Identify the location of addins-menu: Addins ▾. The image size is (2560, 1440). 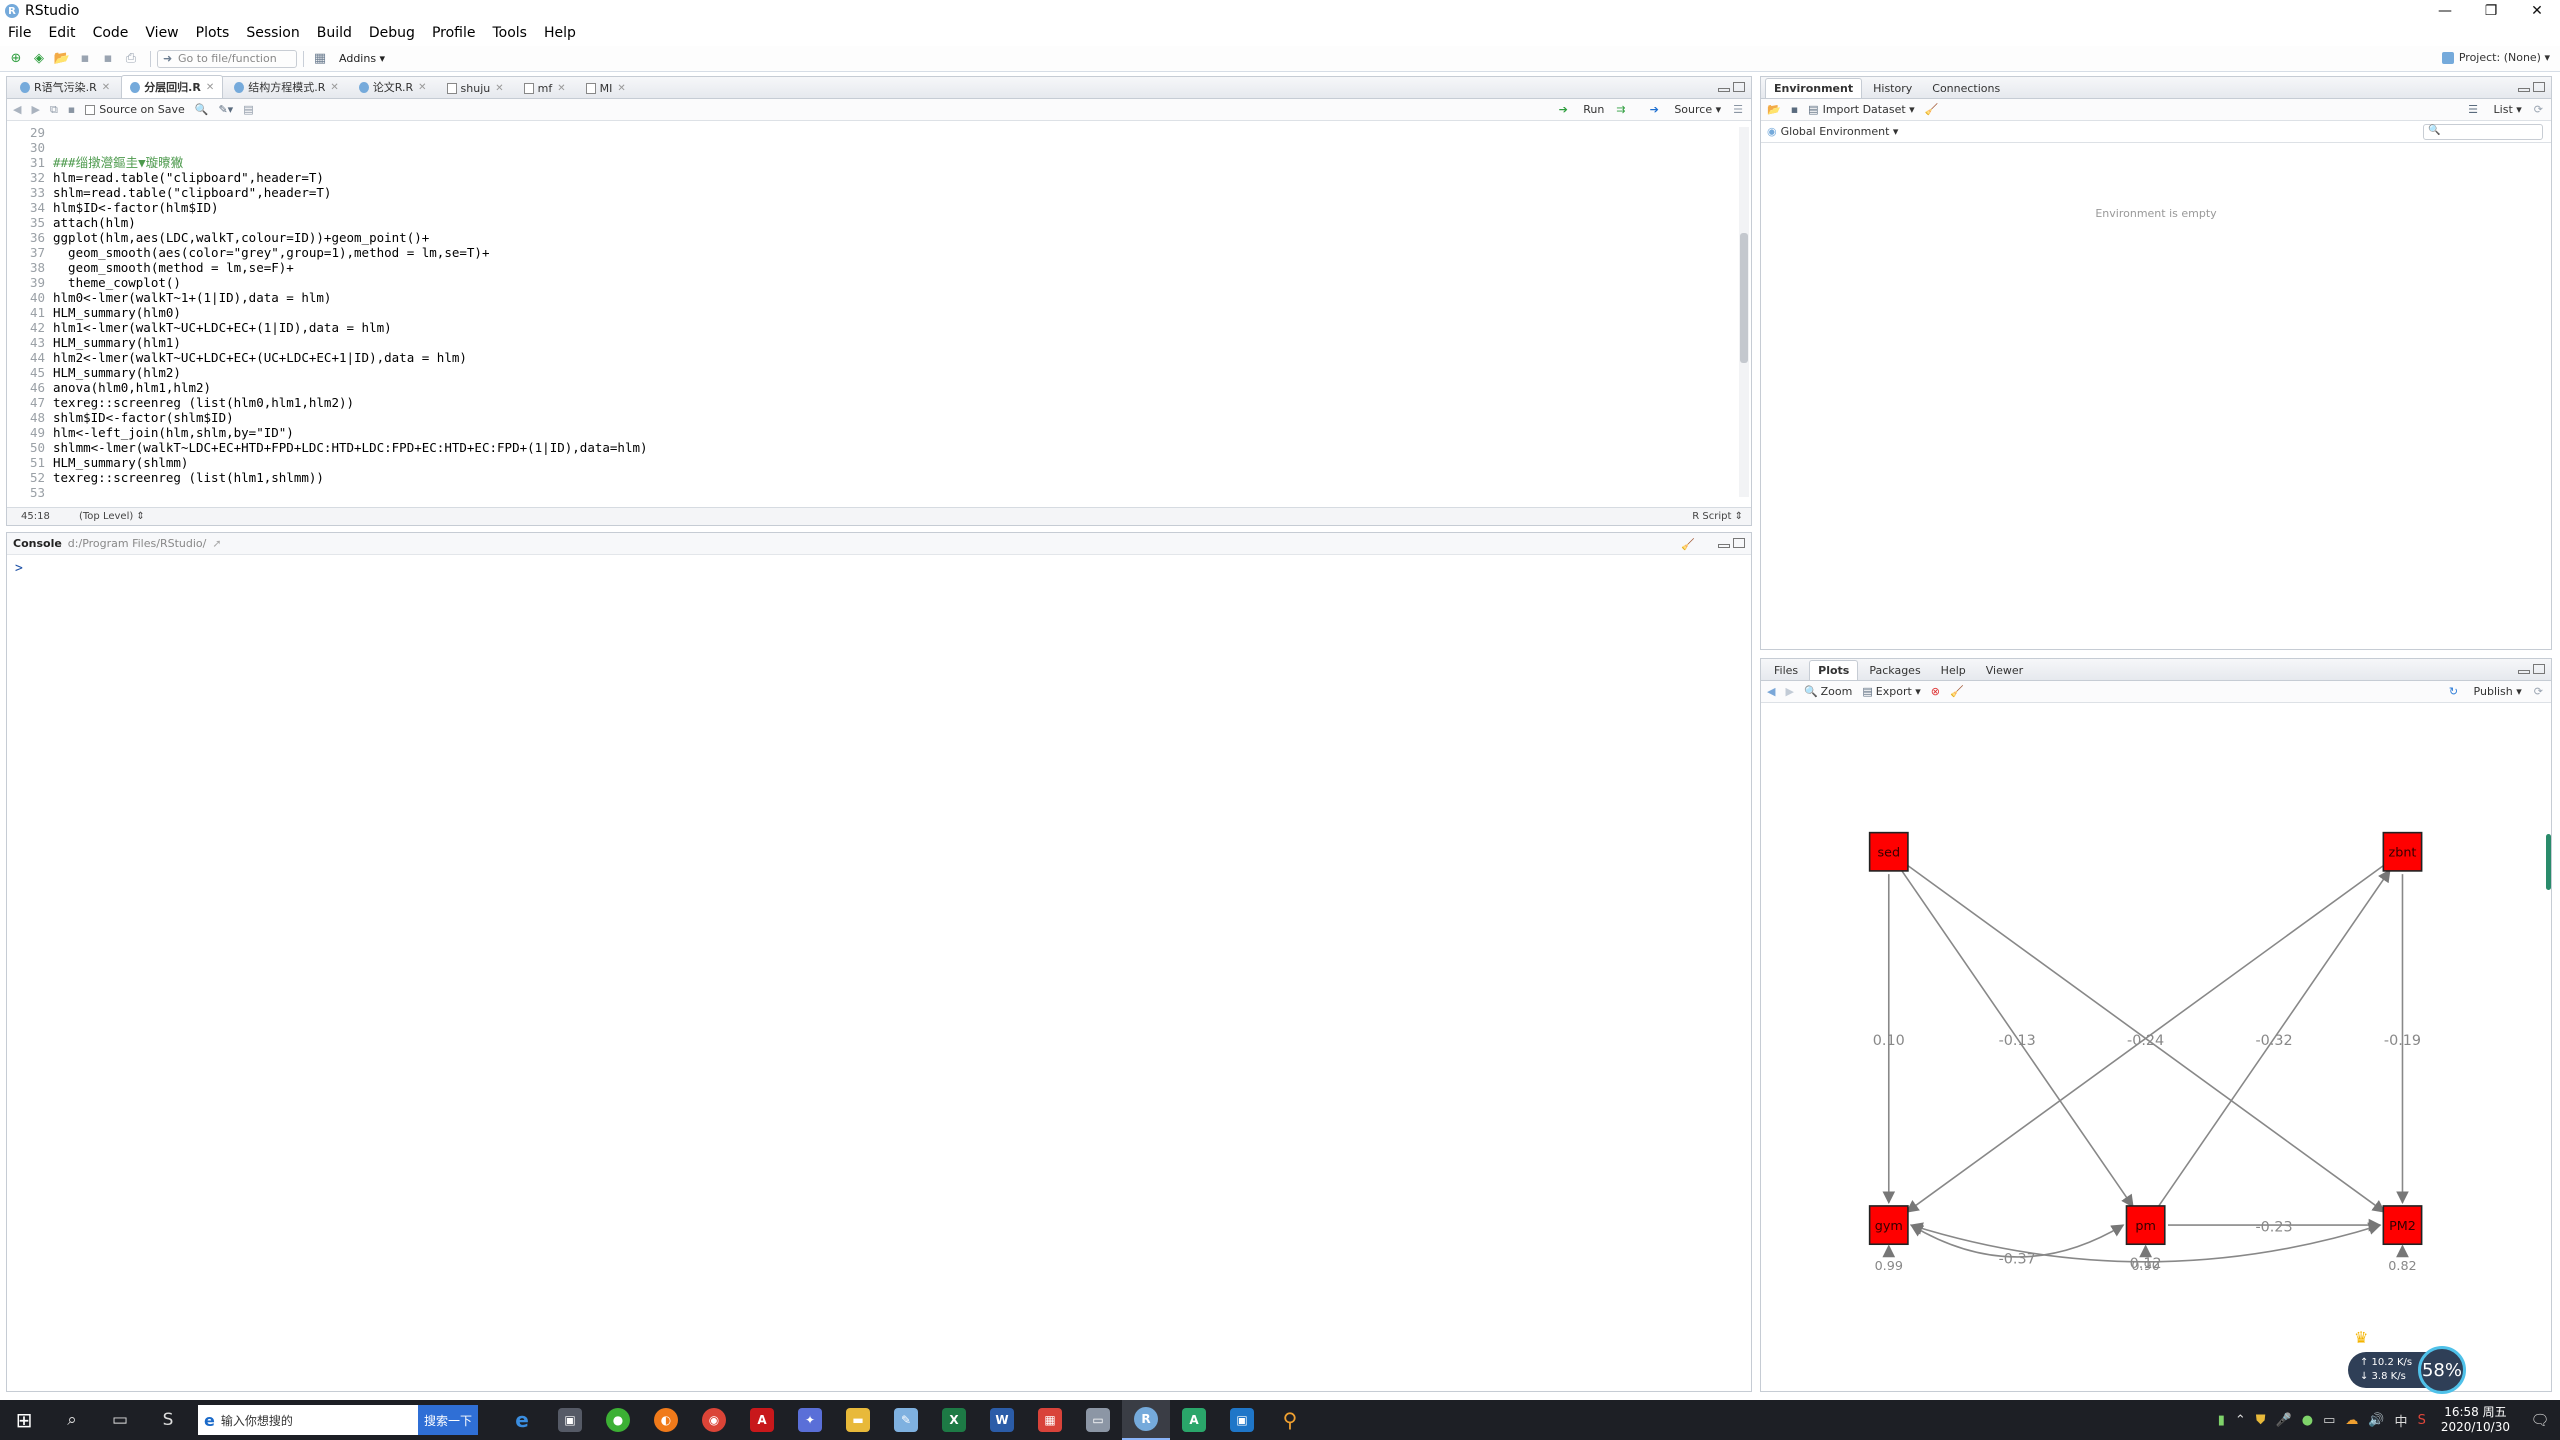
(362, 58).